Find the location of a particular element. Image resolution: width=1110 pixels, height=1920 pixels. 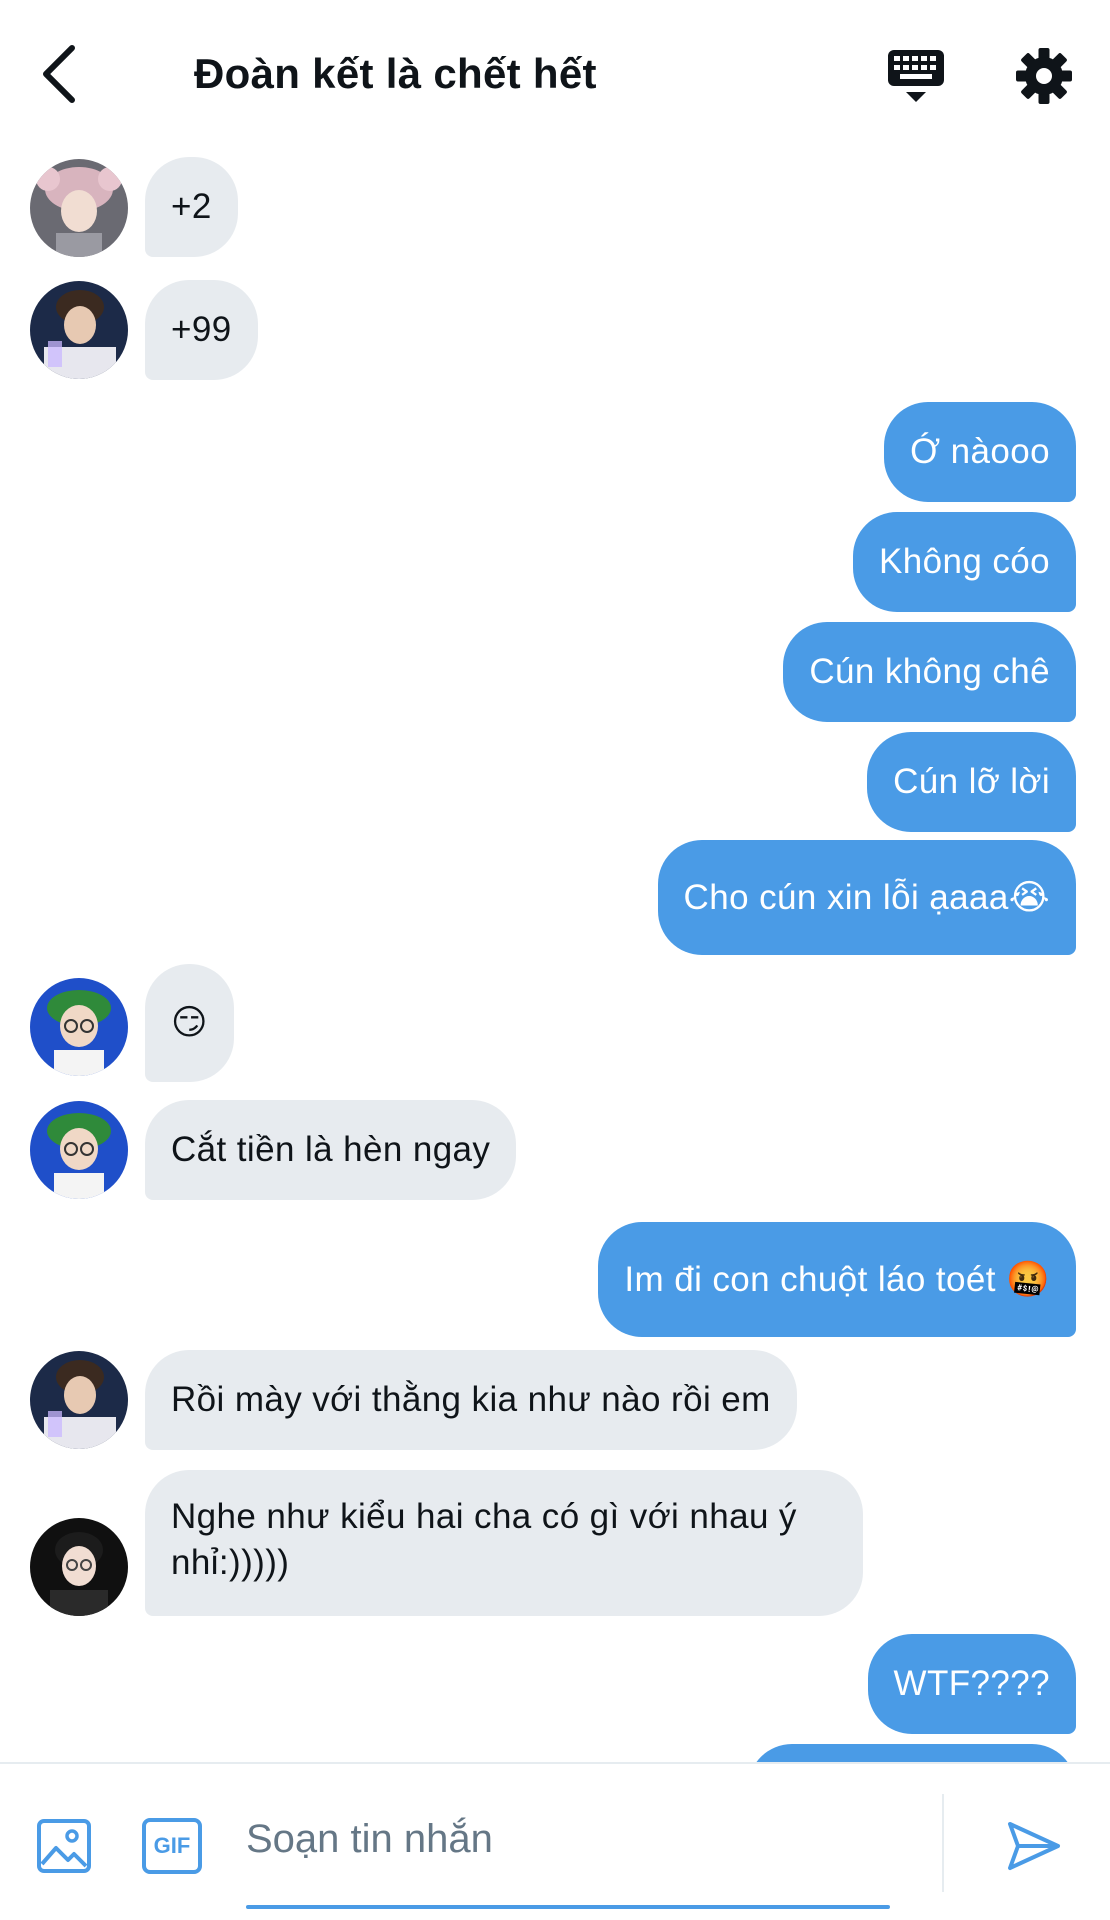

gear-icon is located at coordinates (1044, 76).